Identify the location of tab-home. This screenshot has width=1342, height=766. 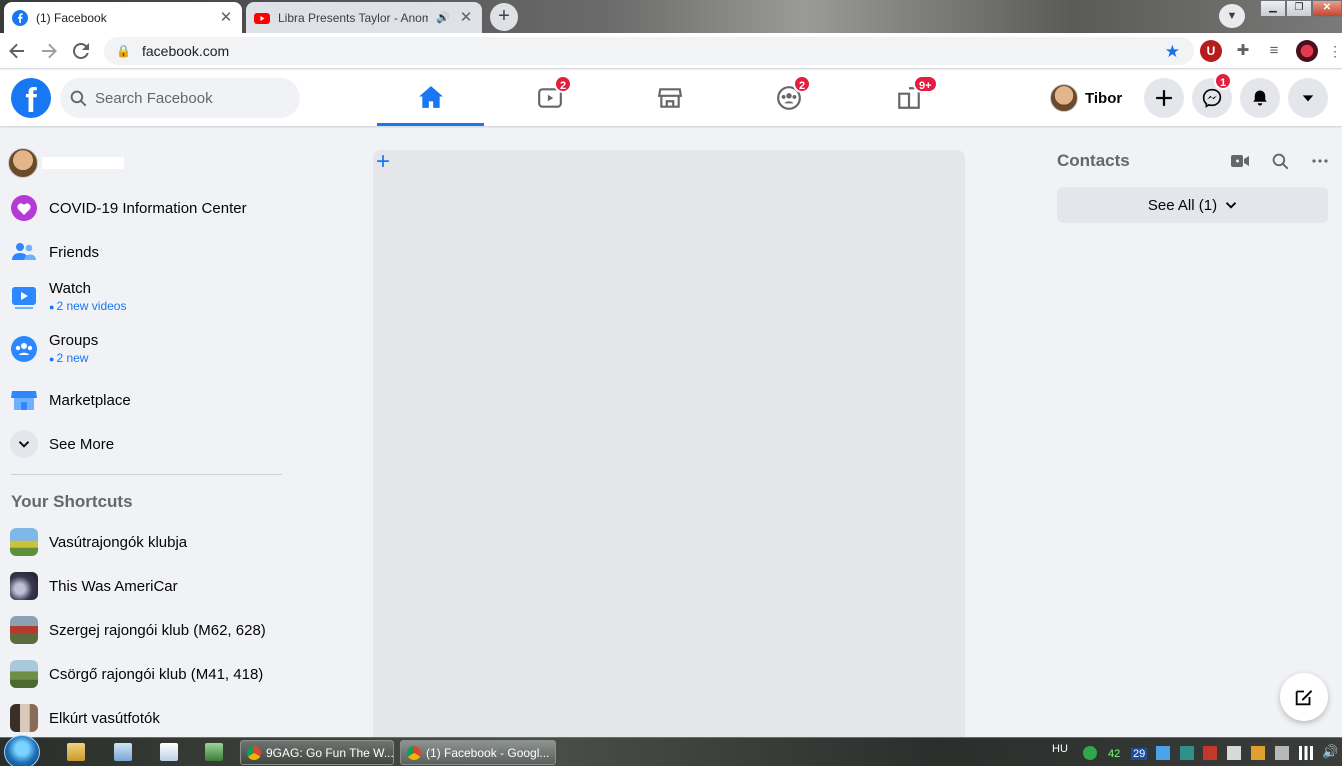
(430, 98).